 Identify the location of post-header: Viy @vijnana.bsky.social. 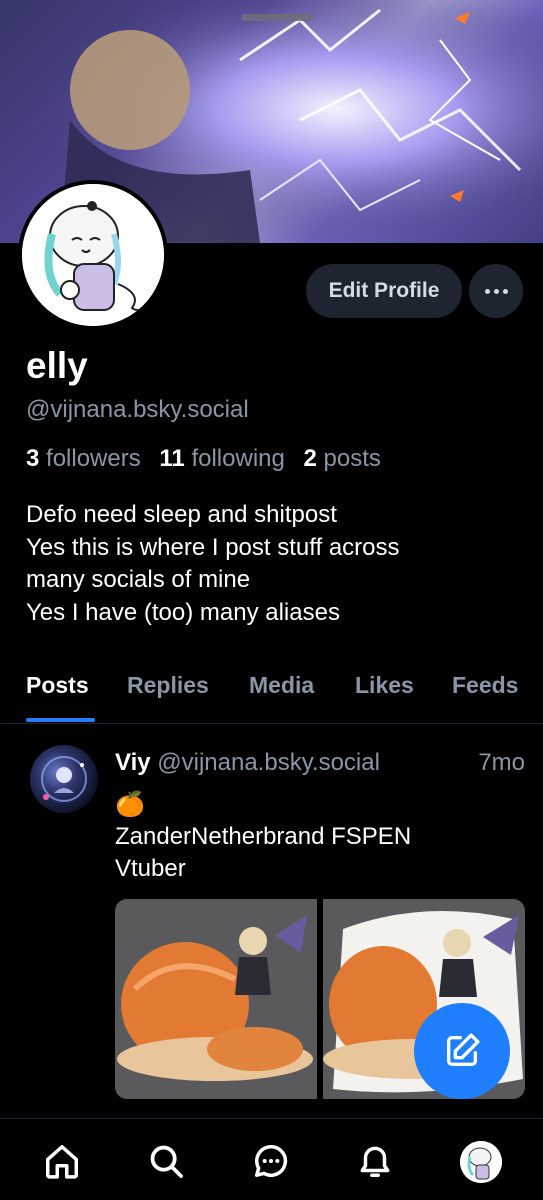
(247, 763).